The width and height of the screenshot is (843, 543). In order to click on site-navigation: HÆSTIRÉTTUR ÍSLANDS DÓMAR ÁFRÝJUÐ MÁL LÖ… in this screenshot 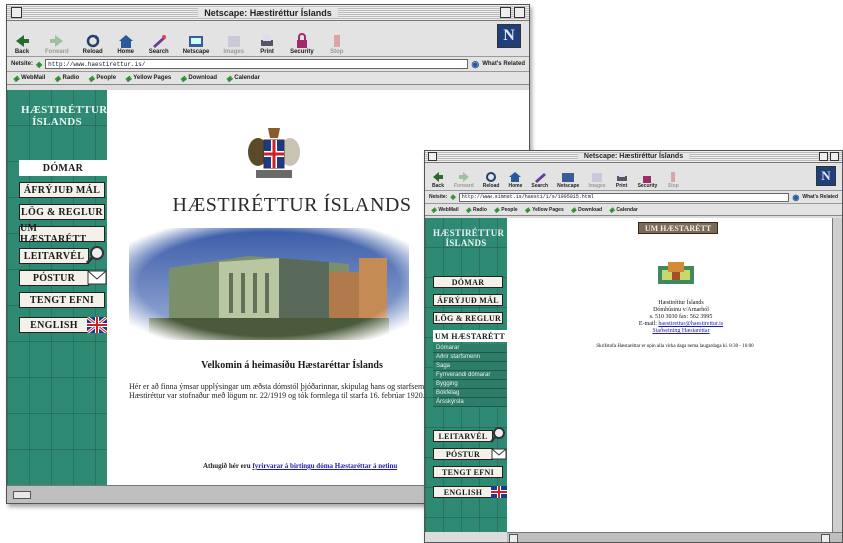, I will do `click(466, 375)`.